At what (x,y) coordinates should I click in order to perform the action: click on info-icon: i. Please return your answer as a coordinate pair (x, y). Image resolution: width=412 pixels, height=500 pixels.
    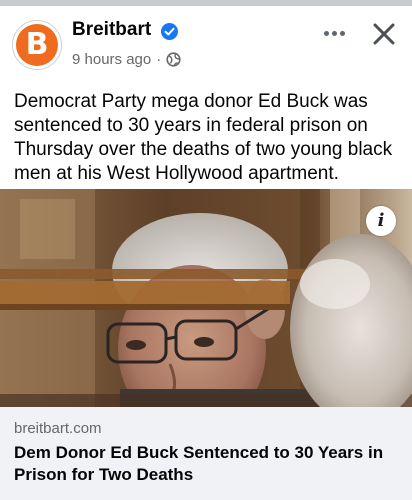
    Looking at the image, I should click on (381, 221).